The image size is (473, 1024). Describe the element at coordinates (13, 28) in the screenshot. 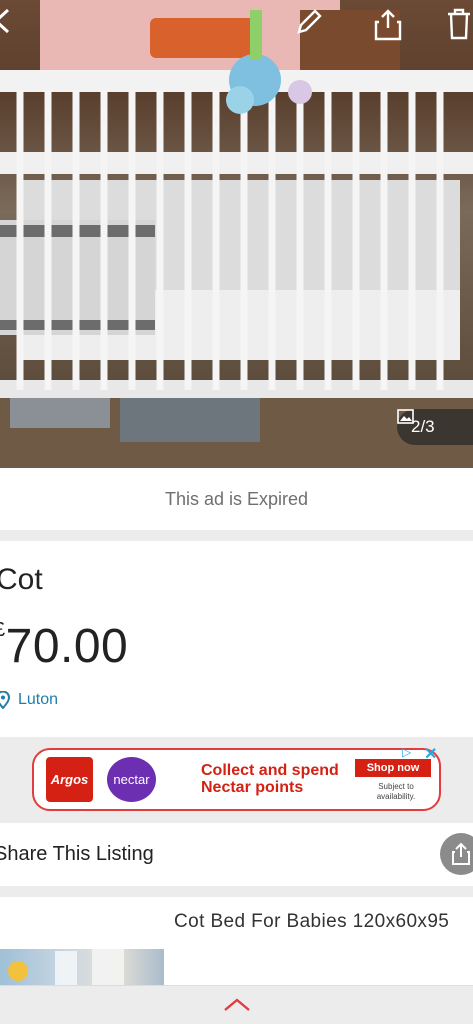

I see `back-arrow-icon` at that location.